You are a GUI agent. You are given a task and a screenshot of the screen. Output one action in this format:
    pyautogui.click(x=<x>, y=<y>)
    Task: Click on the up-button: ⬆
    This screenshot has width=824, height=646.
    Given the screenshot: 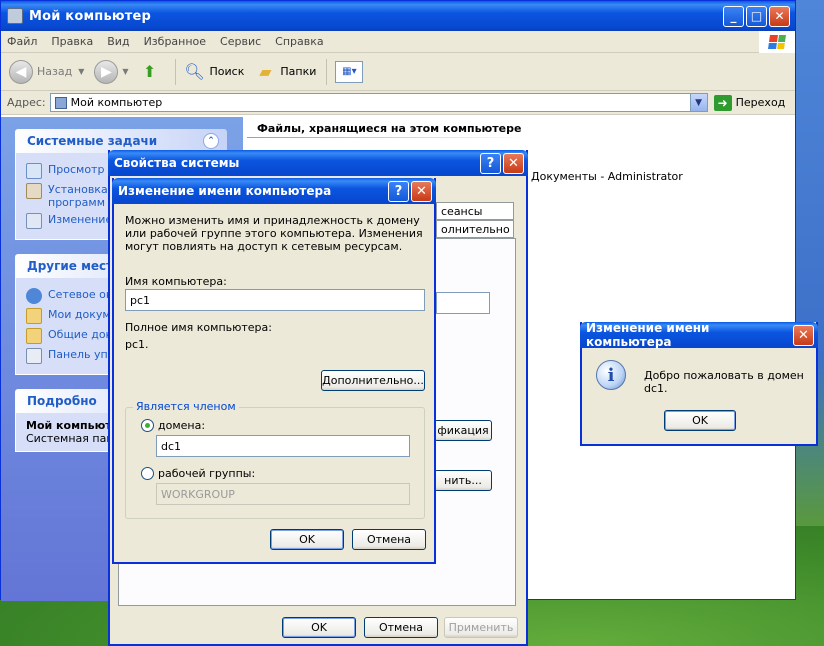 What is the action you would take?
    pyautogui.click(x=152, y=72)
    